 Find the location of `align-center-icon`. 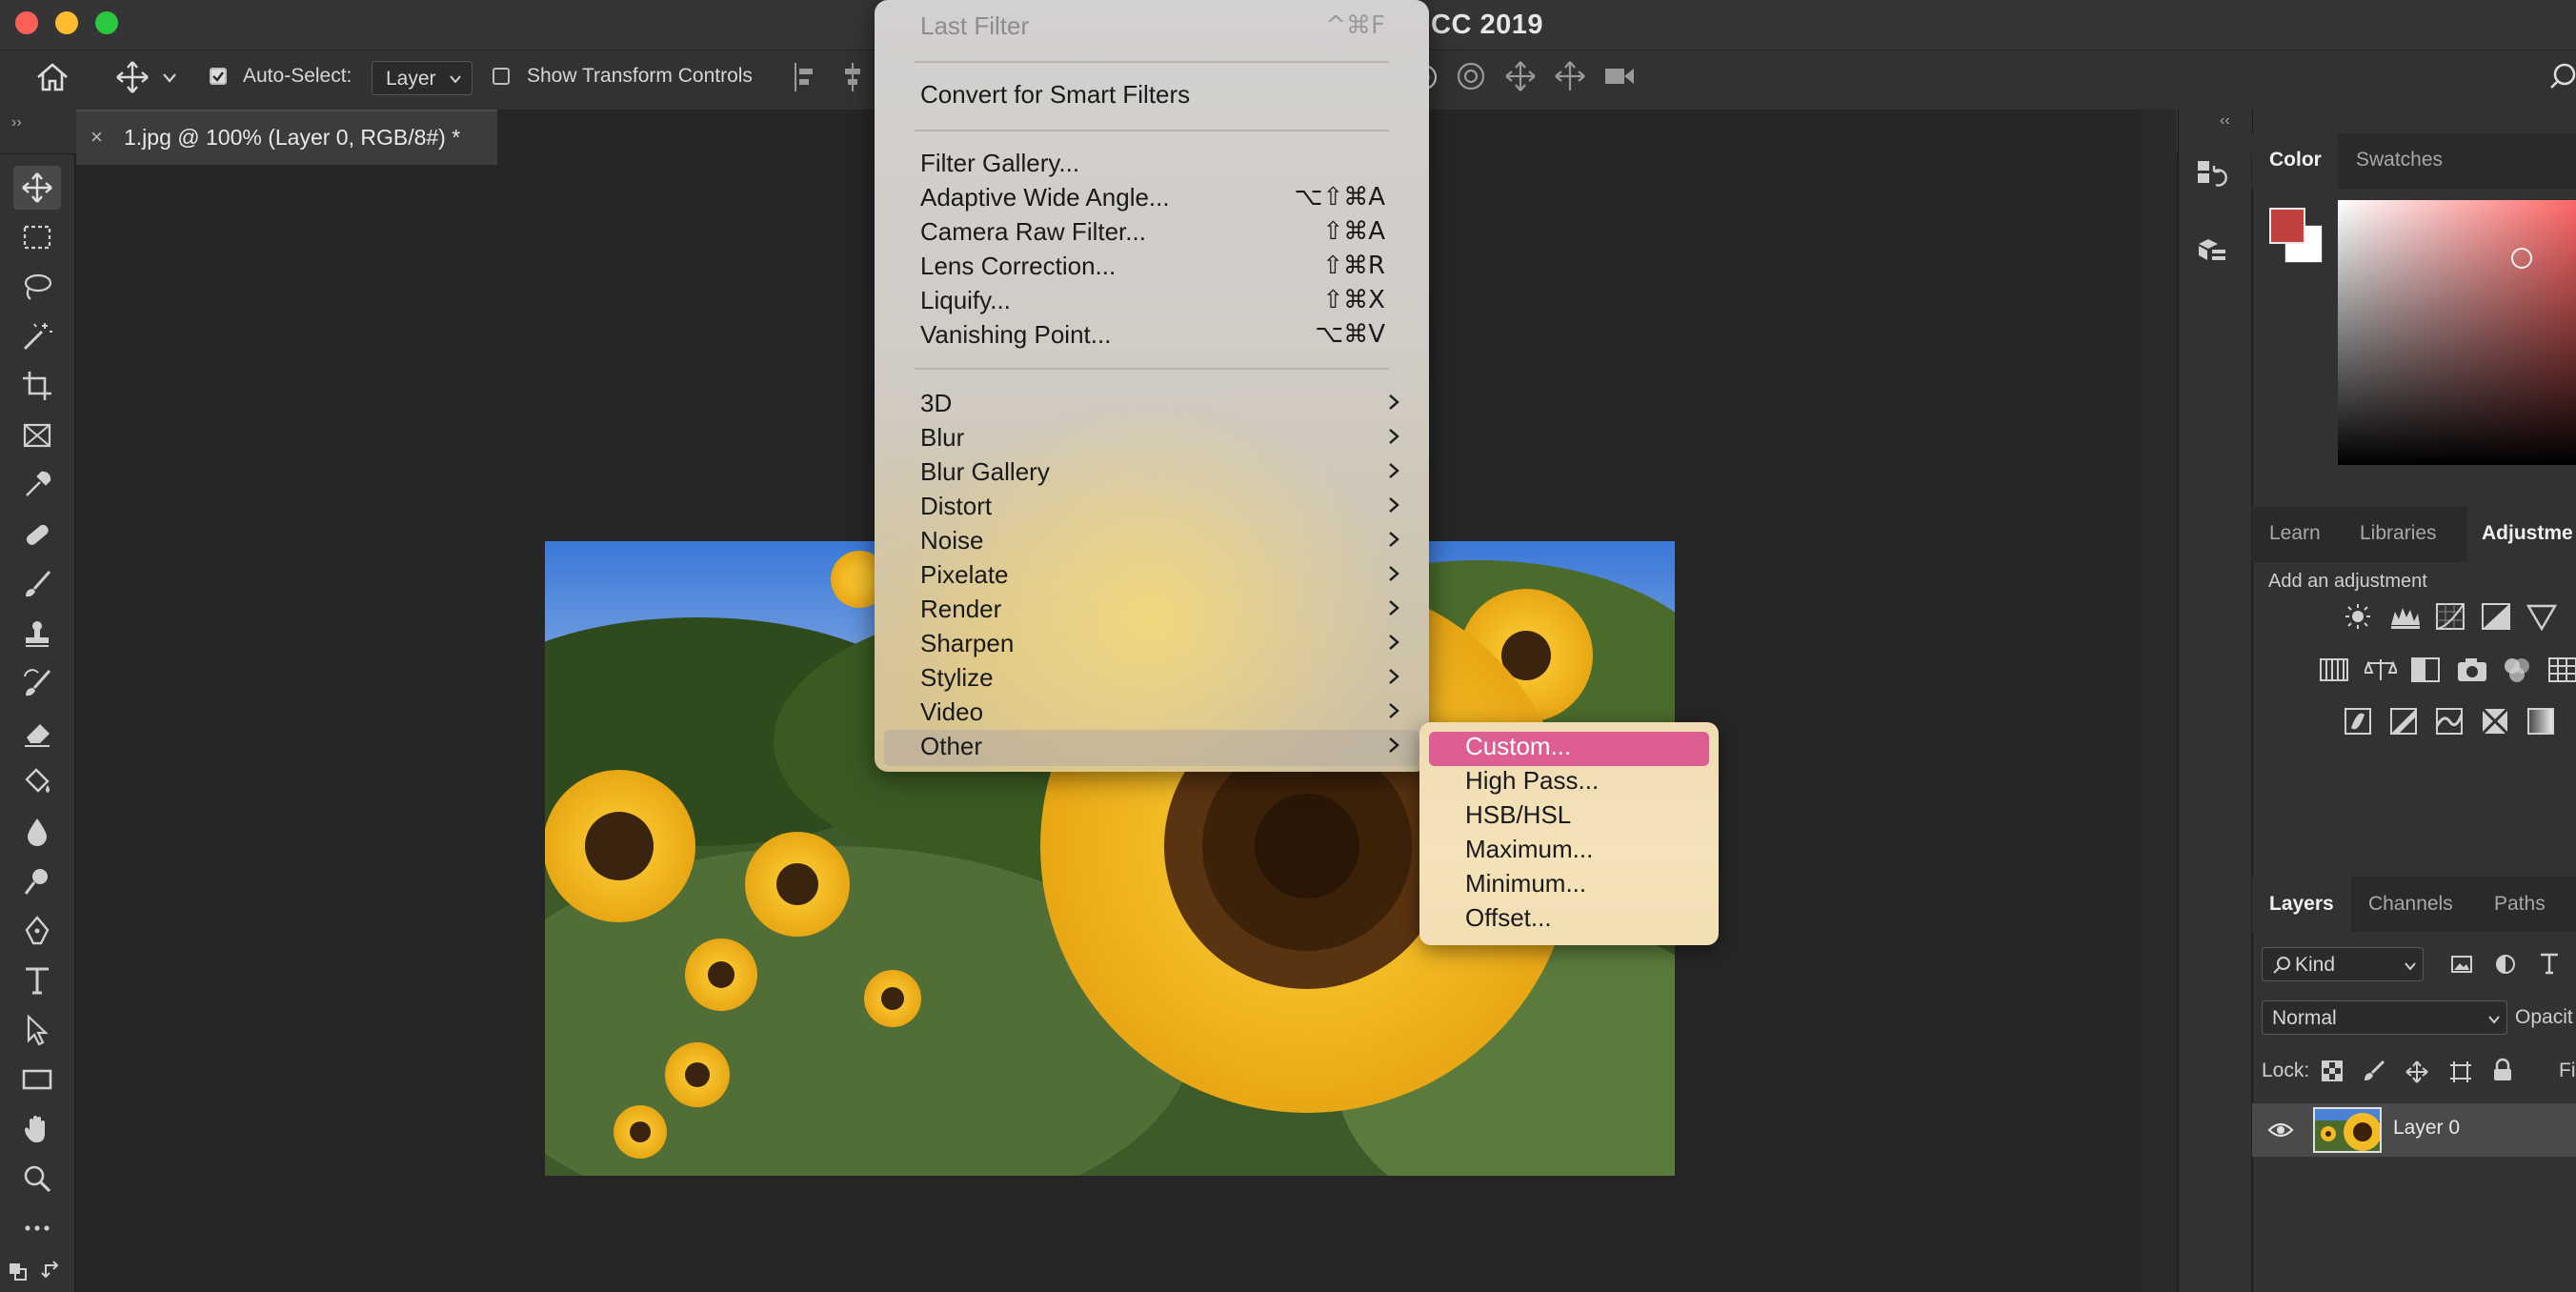

align-center-icon is located at coordinates (853, 77).